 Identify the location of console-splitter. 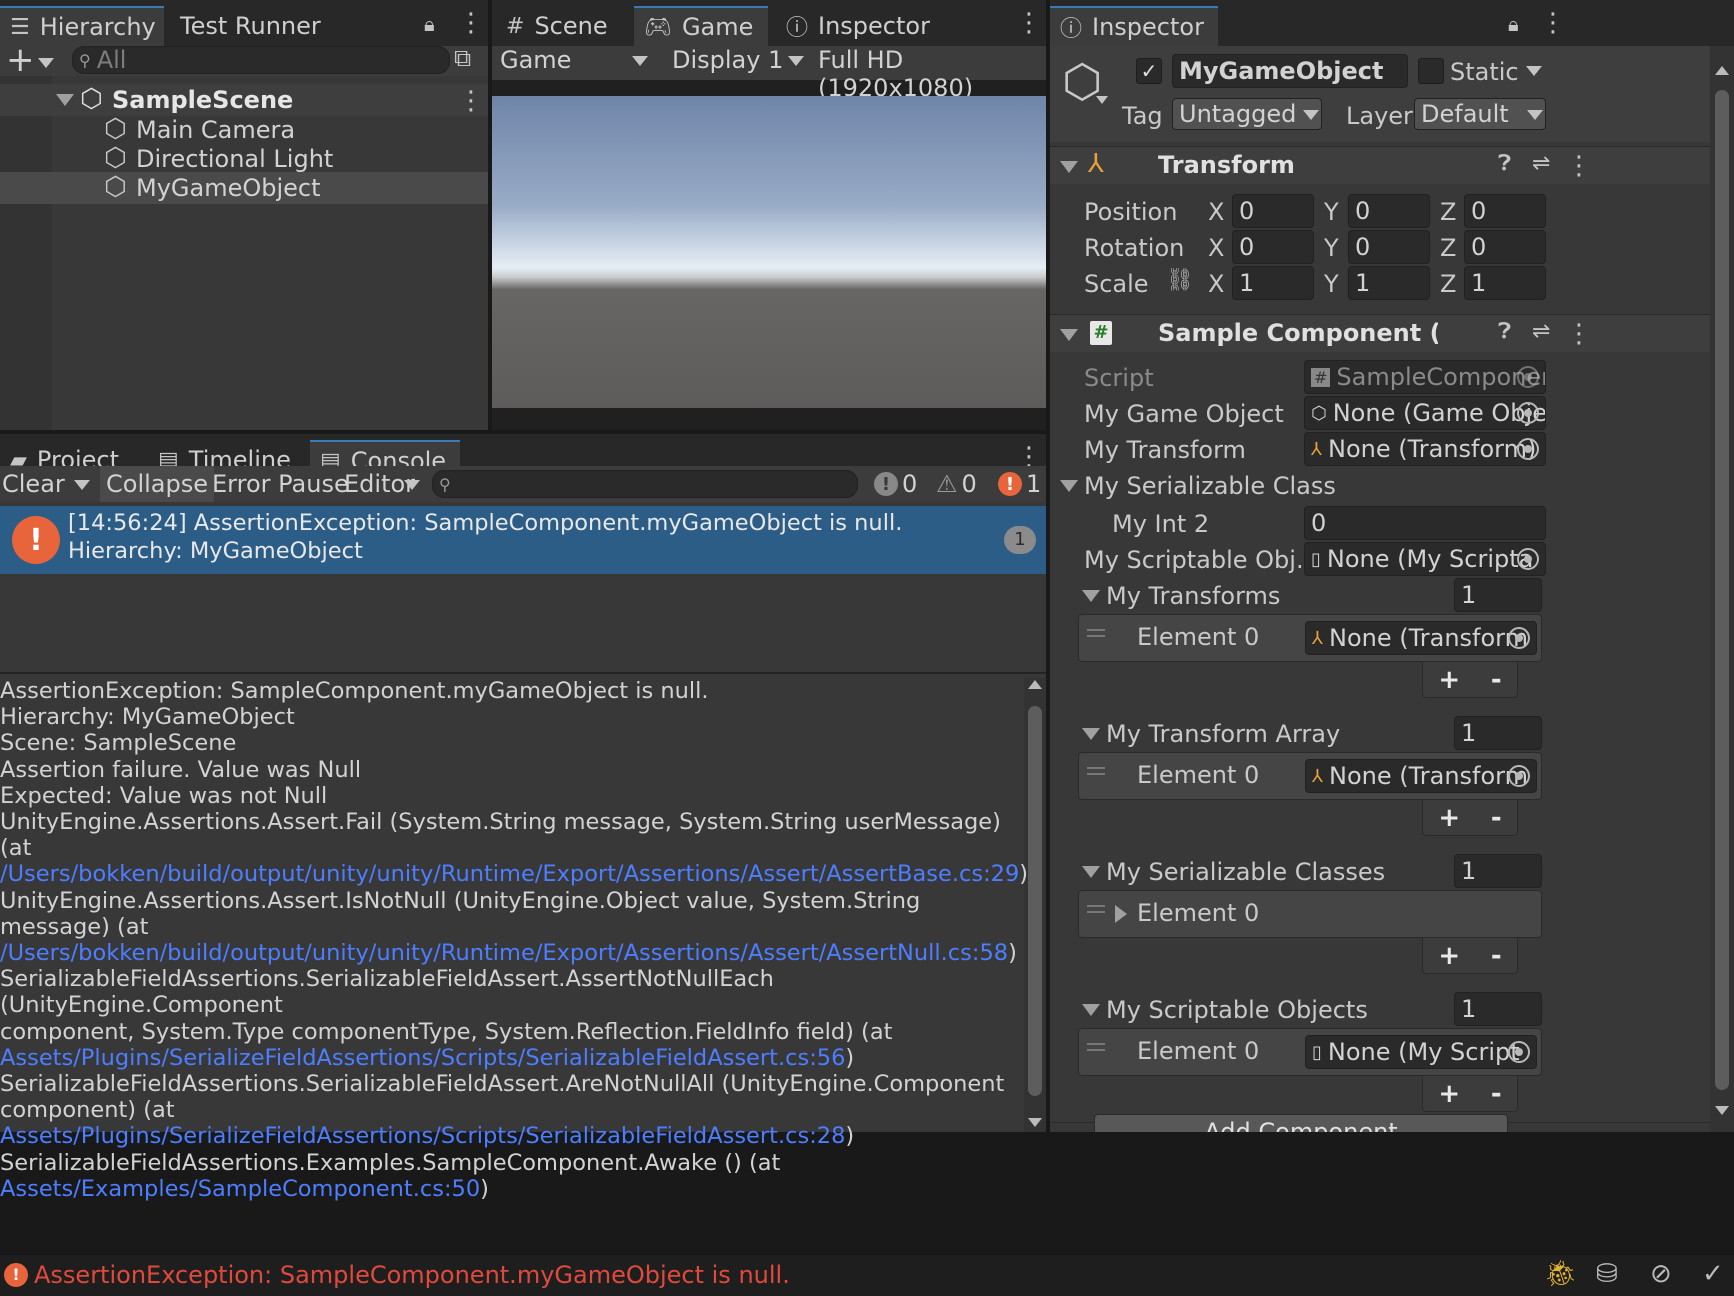
(523, 673).